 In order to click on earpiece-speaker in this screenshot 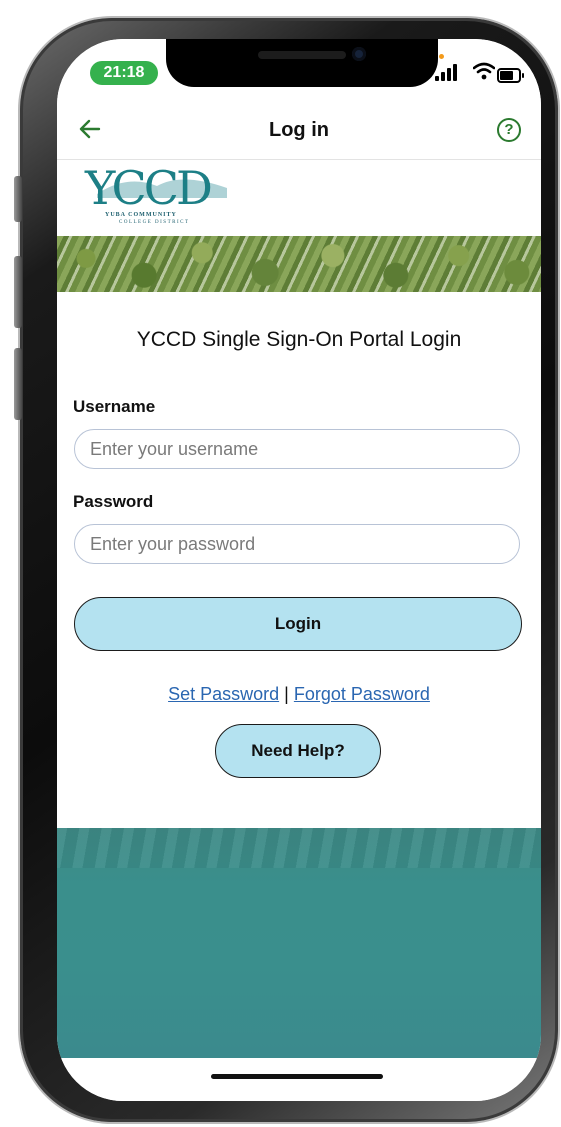, I will do `click(302, 55)`.